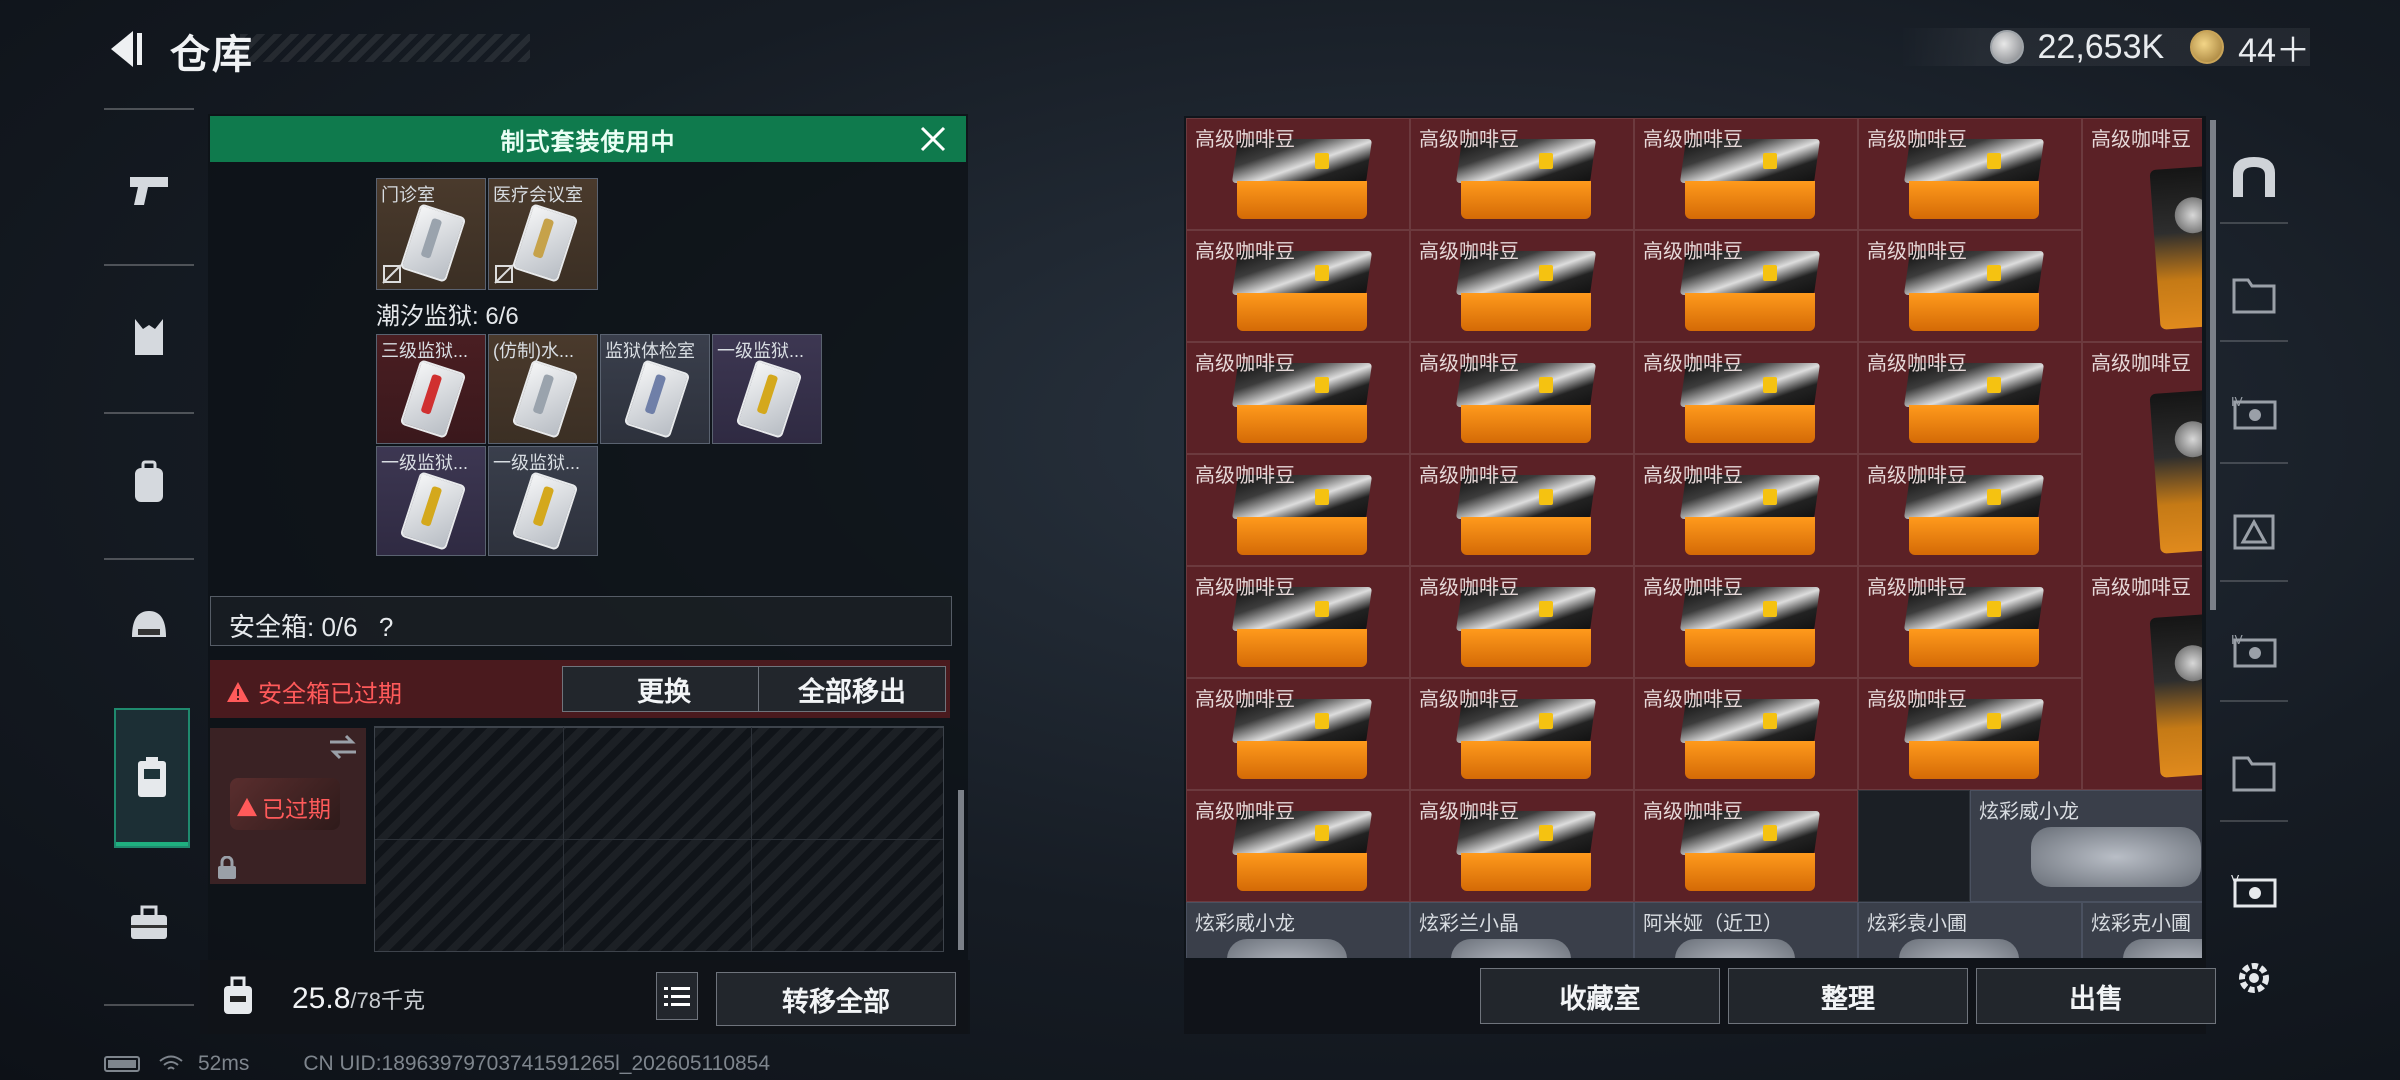 The image size is (2400, 1080). Describe the element at coordinates (2086, 846) in the screenshot. I see `dragon-collectible-item: 炫彩威小龙` at that location.